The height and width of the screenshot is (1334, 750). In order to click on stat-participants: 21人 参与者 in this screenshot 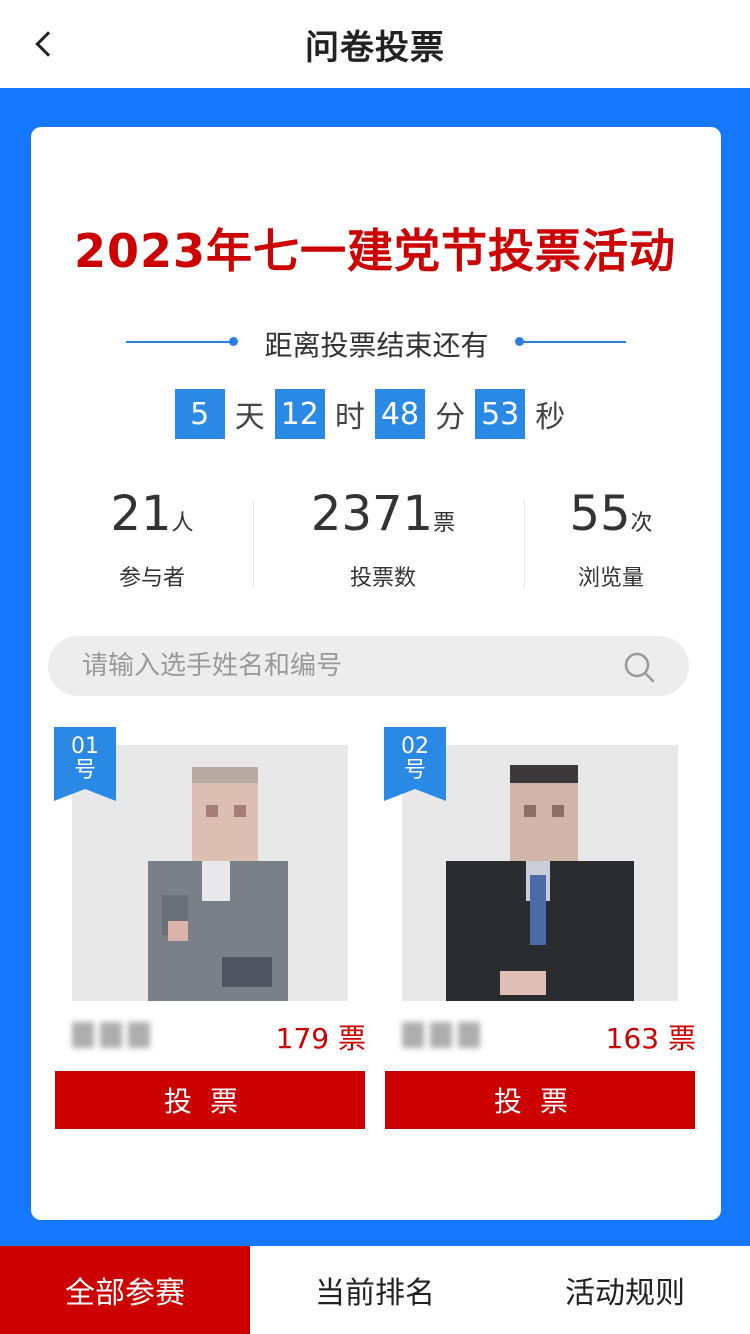, I will do `click(152, 537)`.